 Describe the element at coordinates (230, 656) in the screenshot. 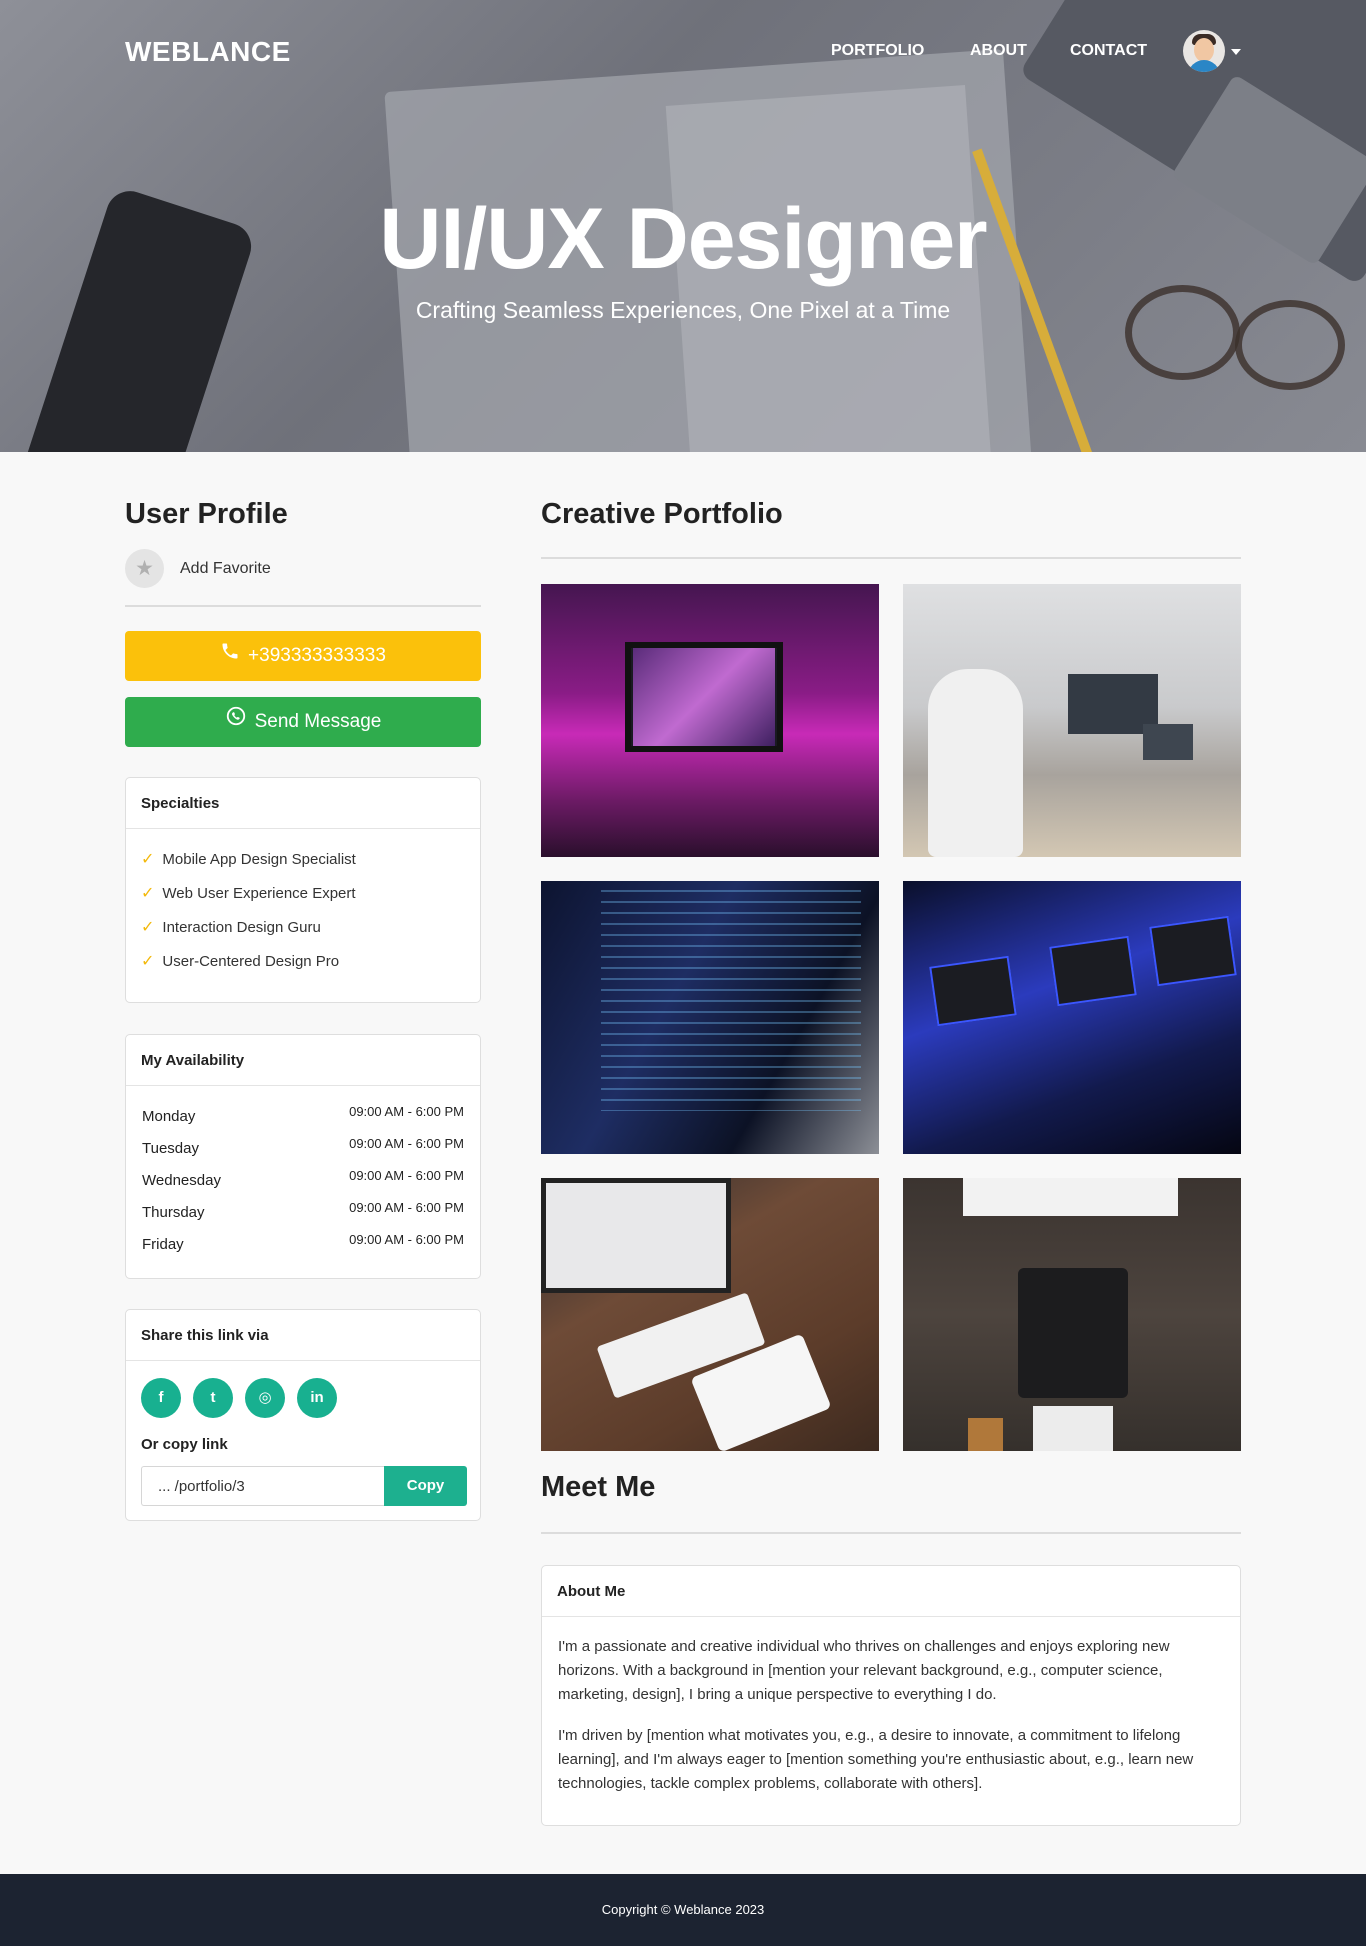

I see `phone-icon` at that location.